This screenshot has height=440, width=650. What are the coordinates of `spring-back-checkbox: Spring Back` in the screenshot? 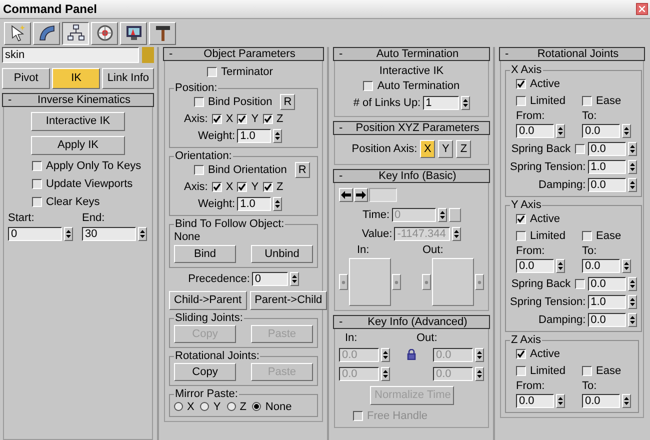 It's located at (548, 284).